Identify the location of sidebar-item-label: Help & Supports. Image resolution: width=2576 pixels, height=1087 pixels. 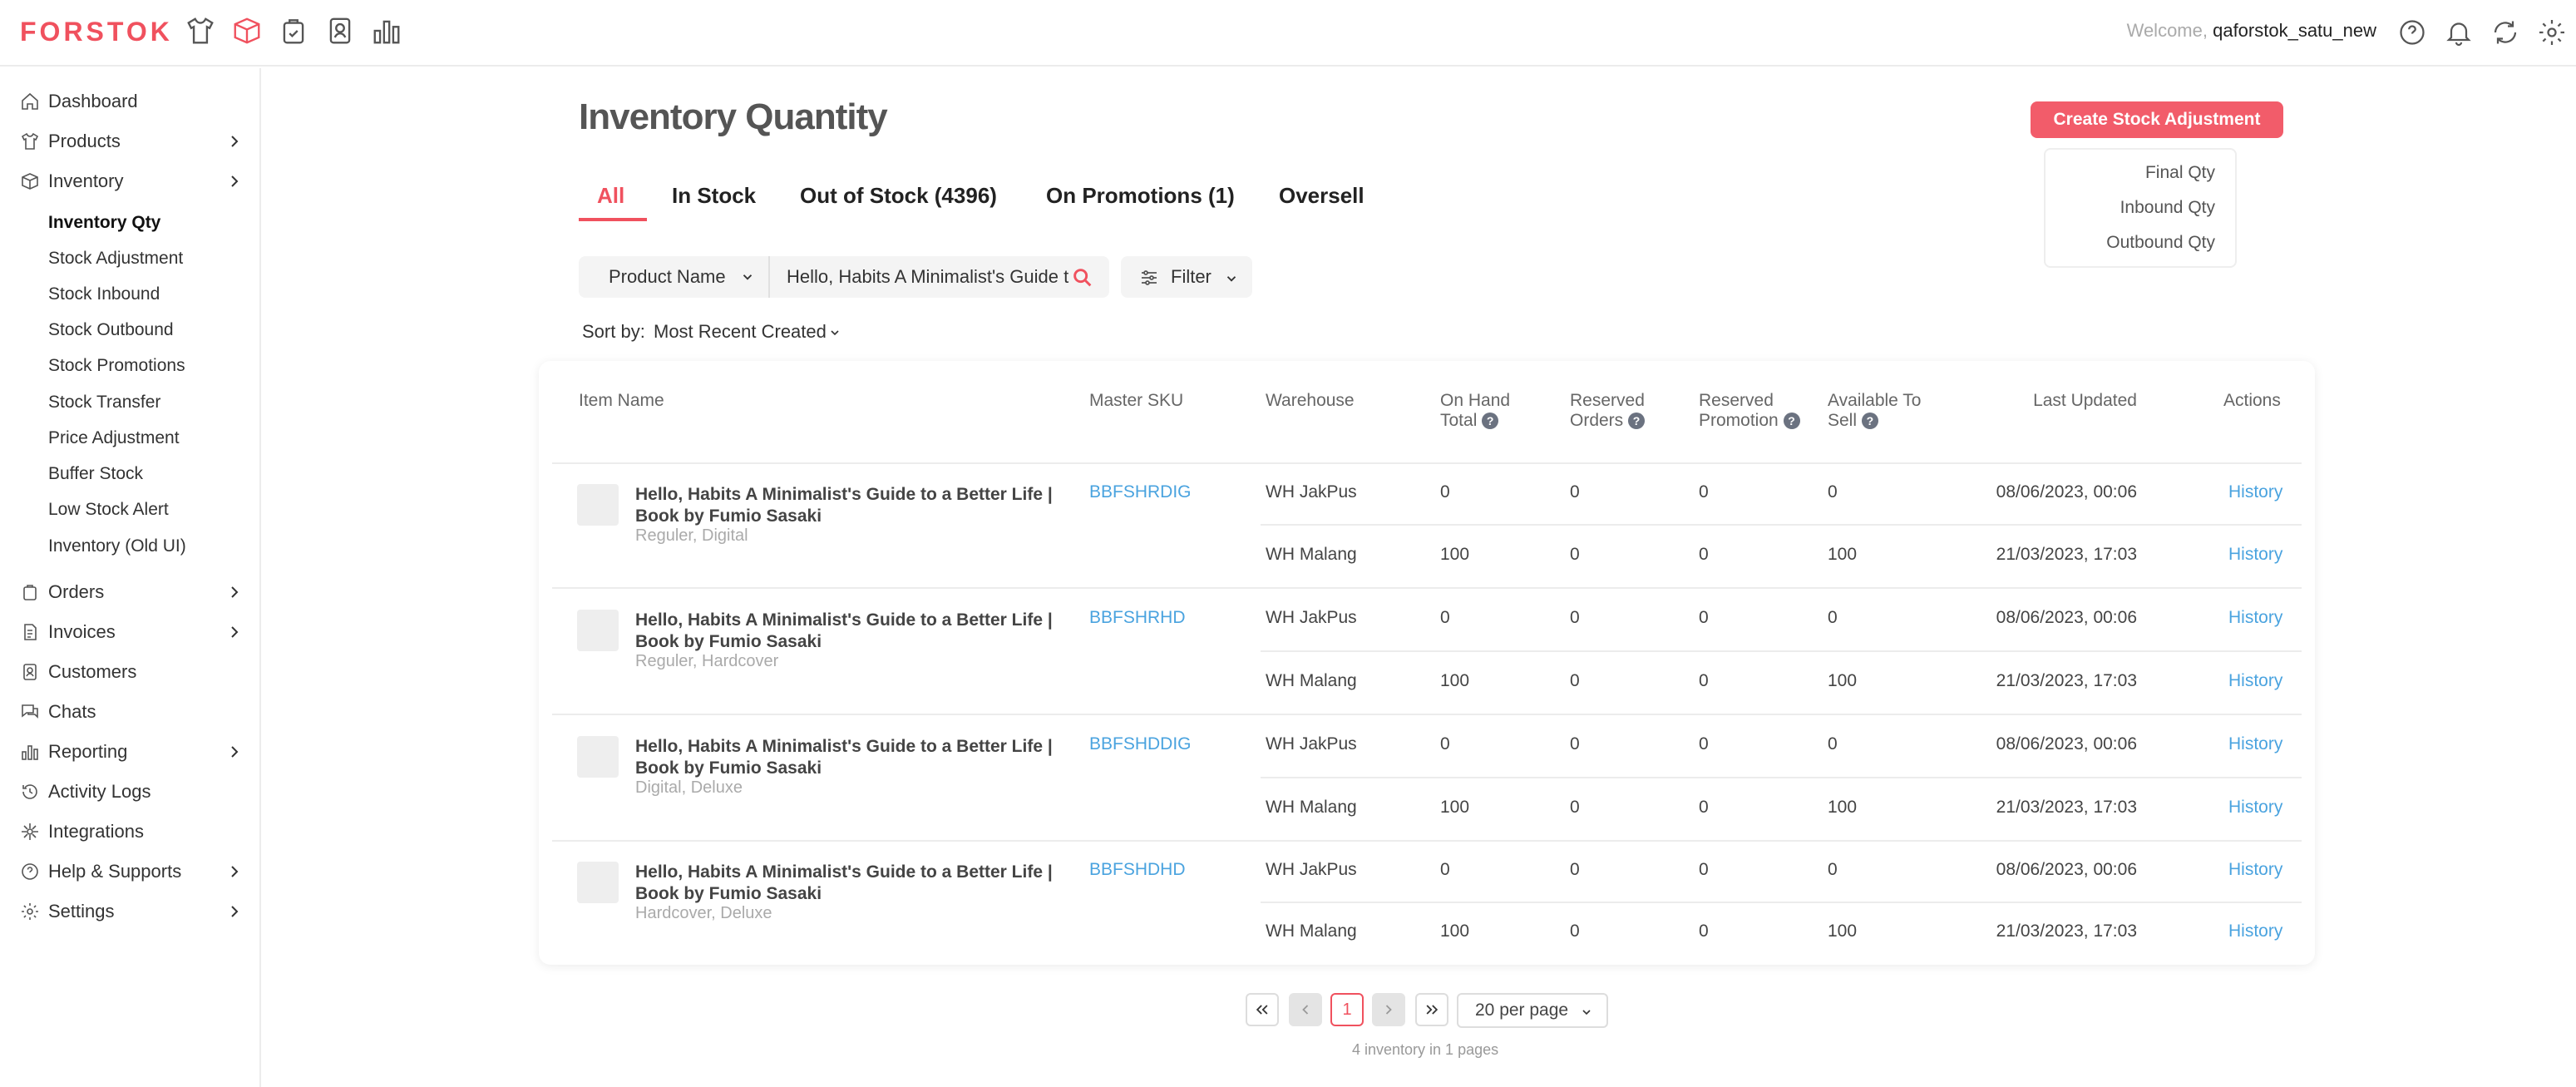
(115, 872).